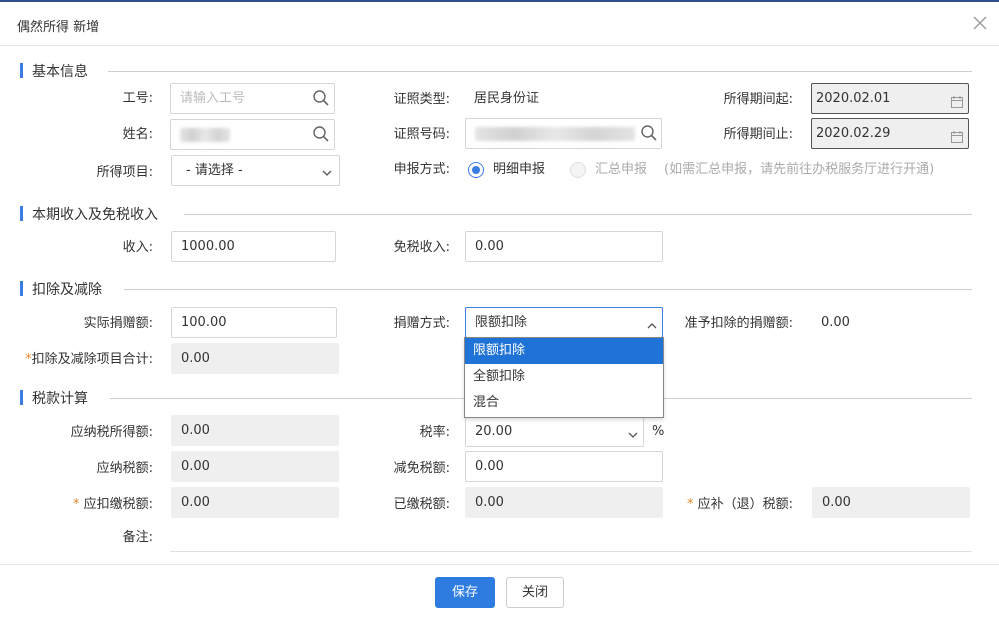 The height and width of the screenshot is (621, 999). What do you see at coordinates (890, 133) in the screenshot?
I see `period-end-input: 2020.02.29` at bounding box center [890, 133].